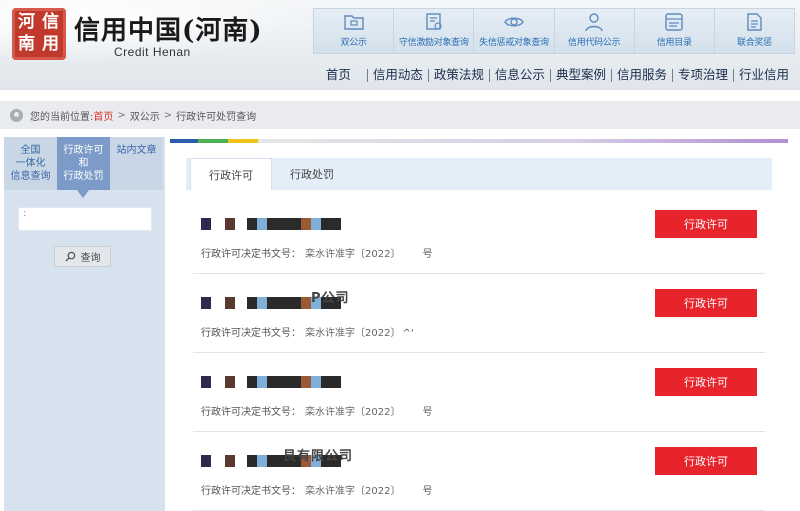 Image resolution: width=800 pixels, height=511 pixels. I want to click on nav-item-home: 首页, so click(344, 75).